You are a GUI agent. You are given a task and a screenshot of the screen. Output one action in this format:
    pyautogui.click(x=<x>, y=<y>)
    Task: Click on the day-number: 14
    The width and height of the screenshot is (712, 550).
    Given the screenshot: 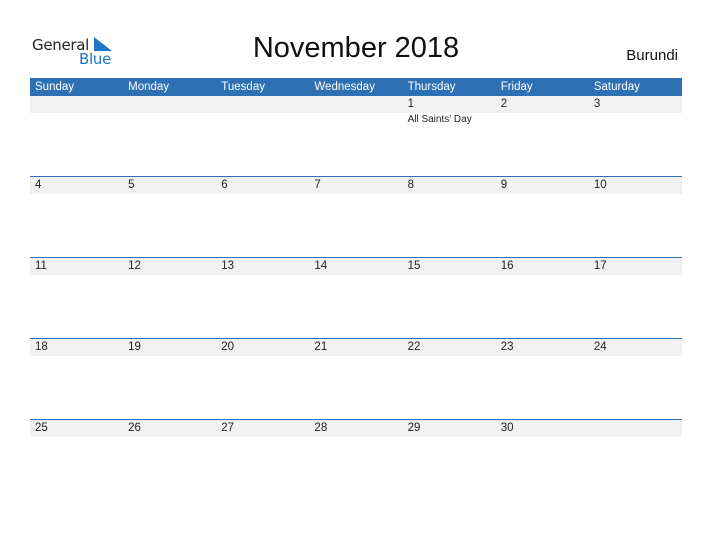 What is the action you would take?
    pyautogui.click(x=321, y=266)
    